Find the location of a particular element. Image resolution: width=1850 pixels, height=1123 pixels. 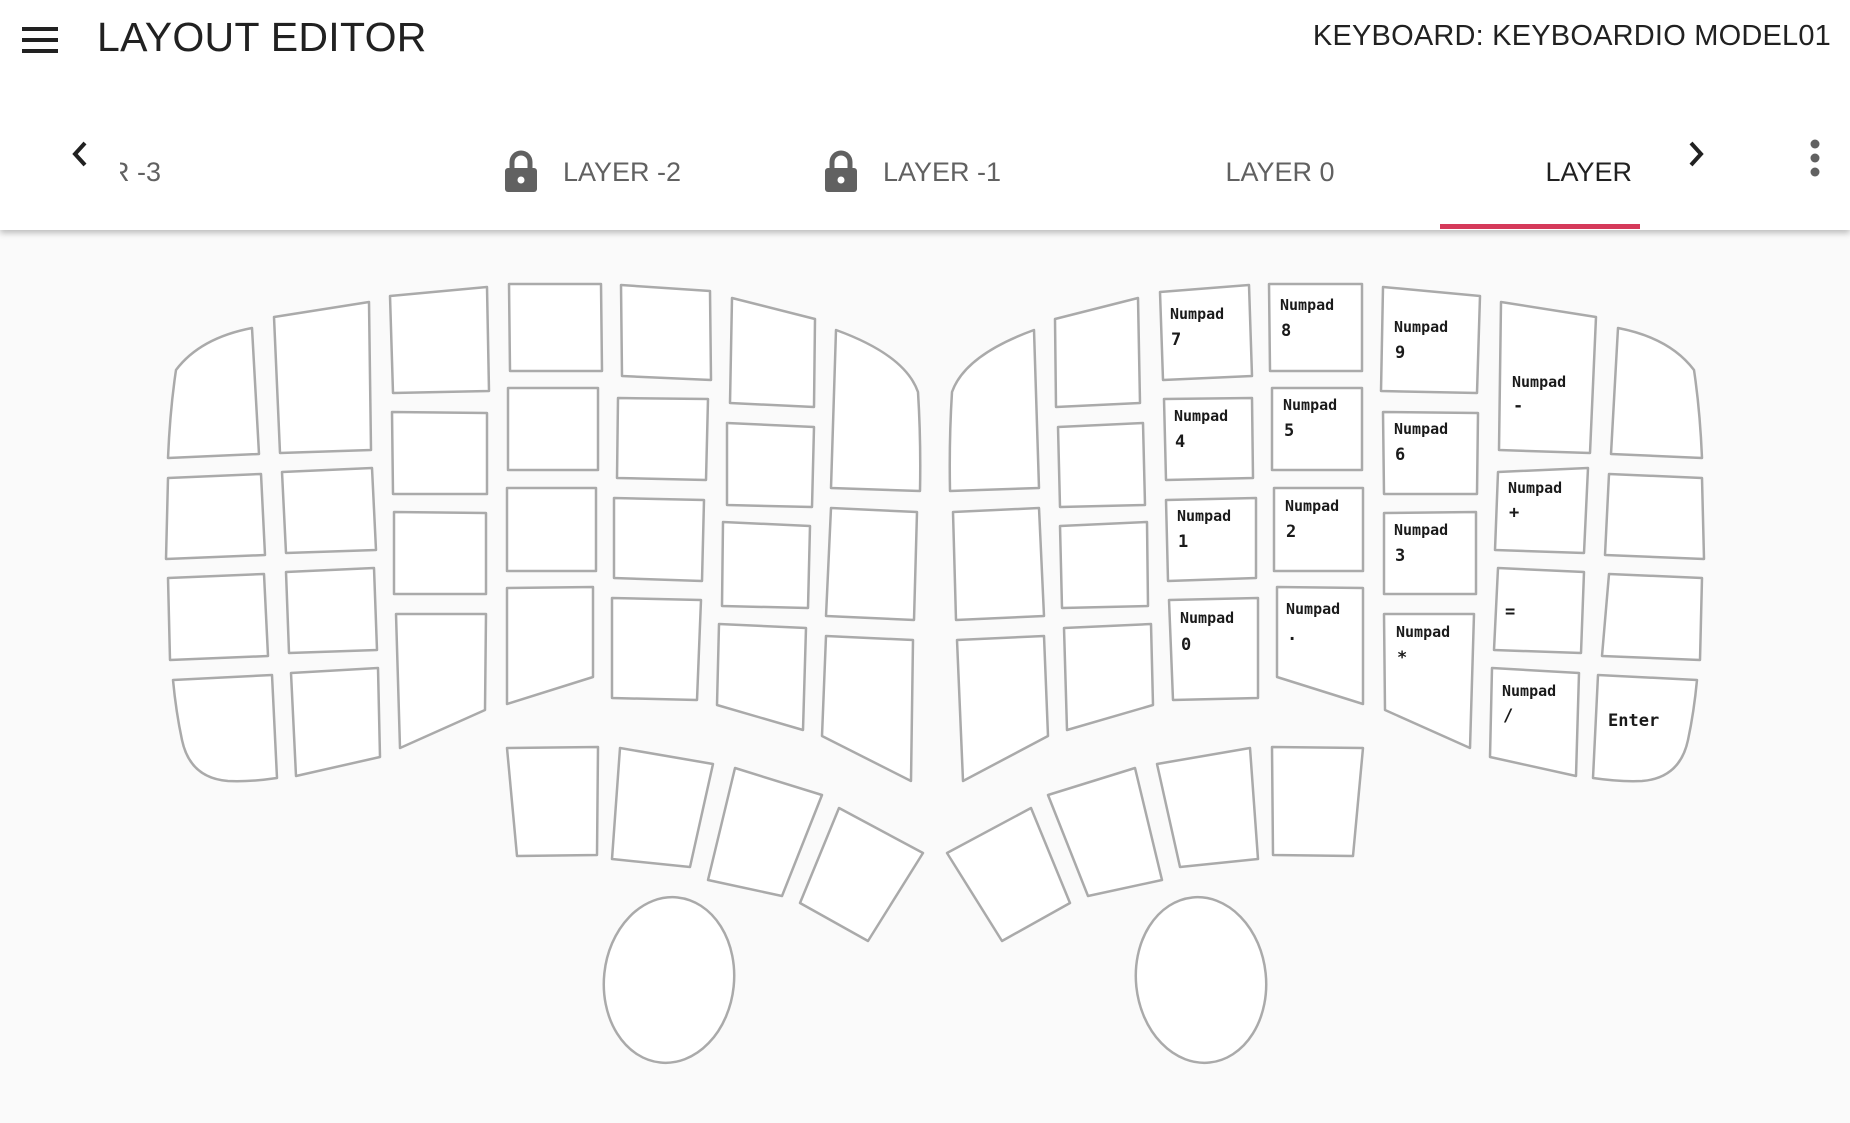

overflow-menu-button is located at coordinates (1815, 158).